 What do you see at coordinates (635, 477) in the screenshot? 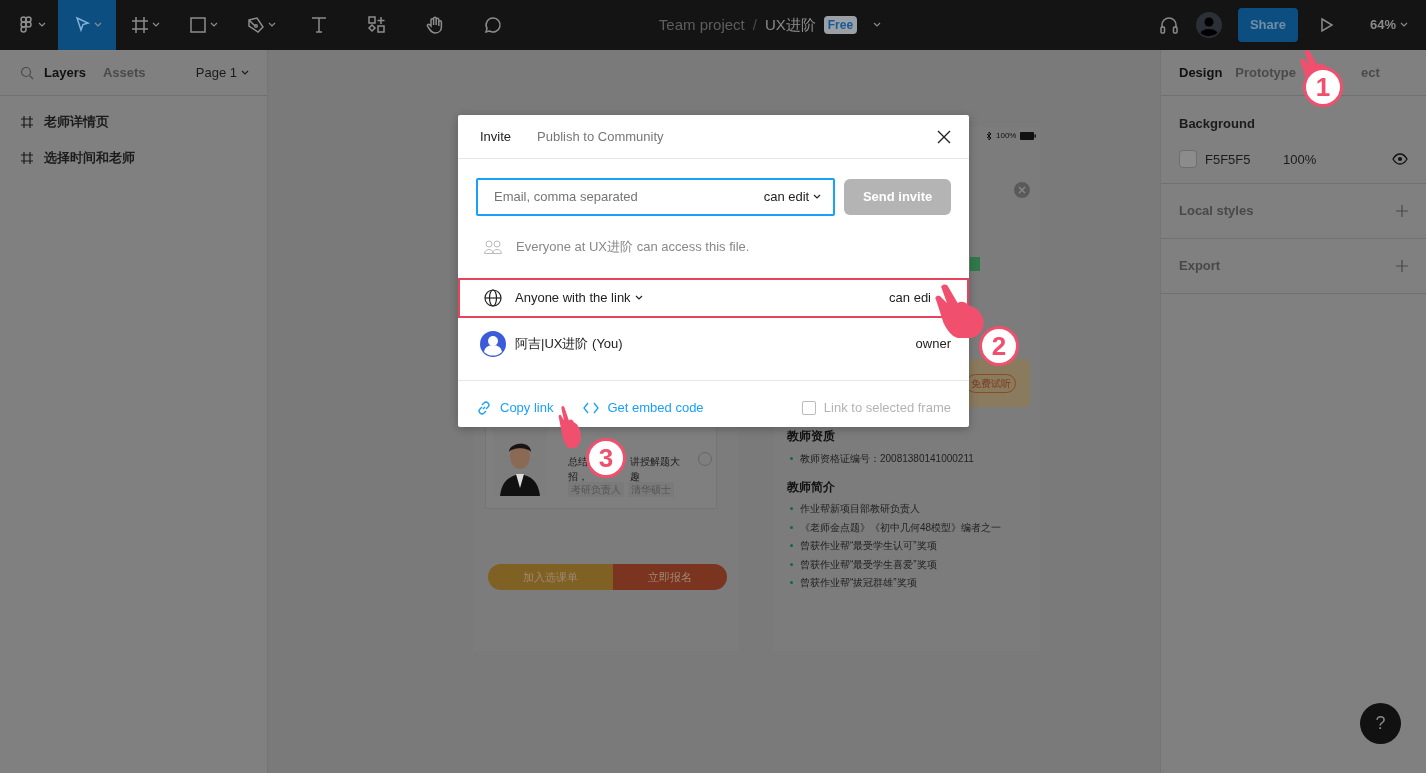
I see `description-text: 趣` at bounding box center [635, 477].